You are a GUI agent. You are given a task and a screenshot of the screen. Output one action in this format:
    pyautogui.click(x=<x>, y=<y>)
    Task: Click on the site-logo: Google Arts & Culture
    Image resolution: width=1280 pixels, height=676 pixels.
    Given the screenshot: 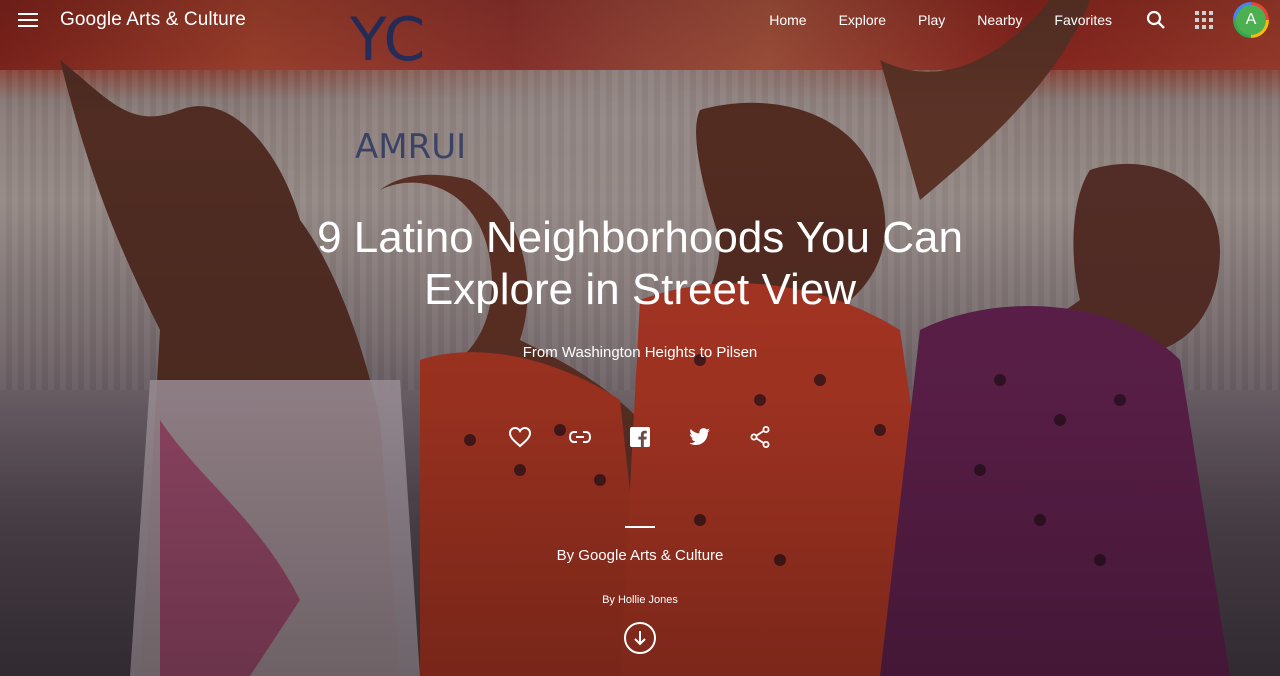 What is the action you would take?
    pyautogui.click(x=153, y=20)
    